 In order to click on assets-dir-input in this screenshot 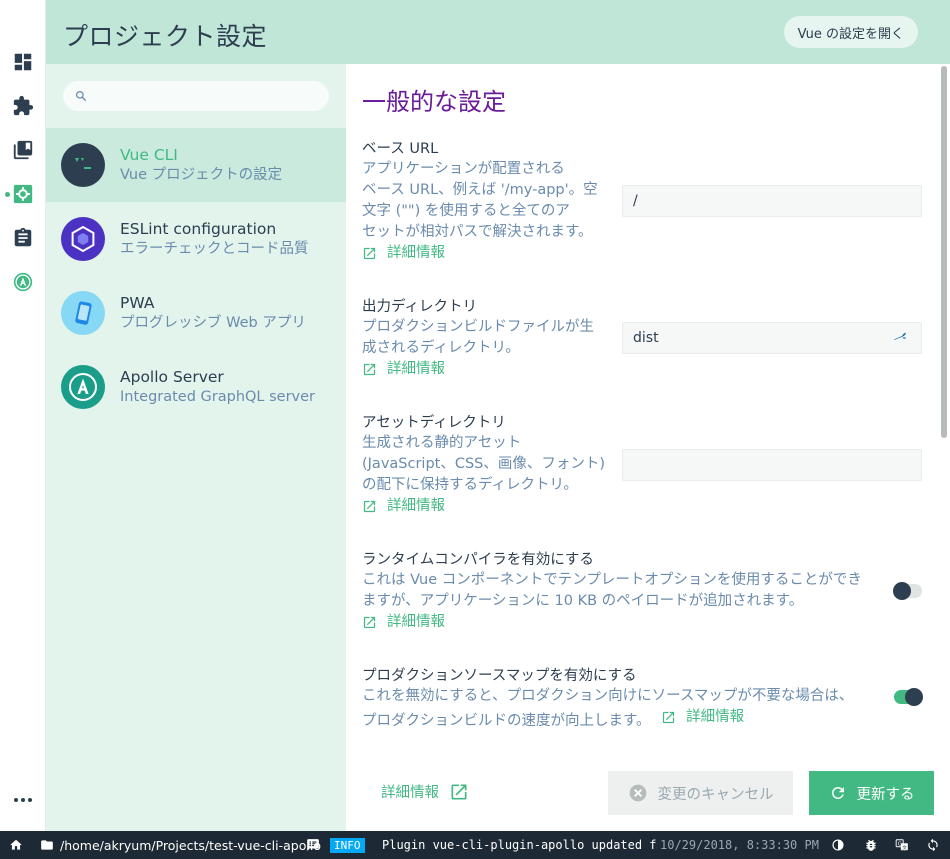, I will do `click(772, 465)`.